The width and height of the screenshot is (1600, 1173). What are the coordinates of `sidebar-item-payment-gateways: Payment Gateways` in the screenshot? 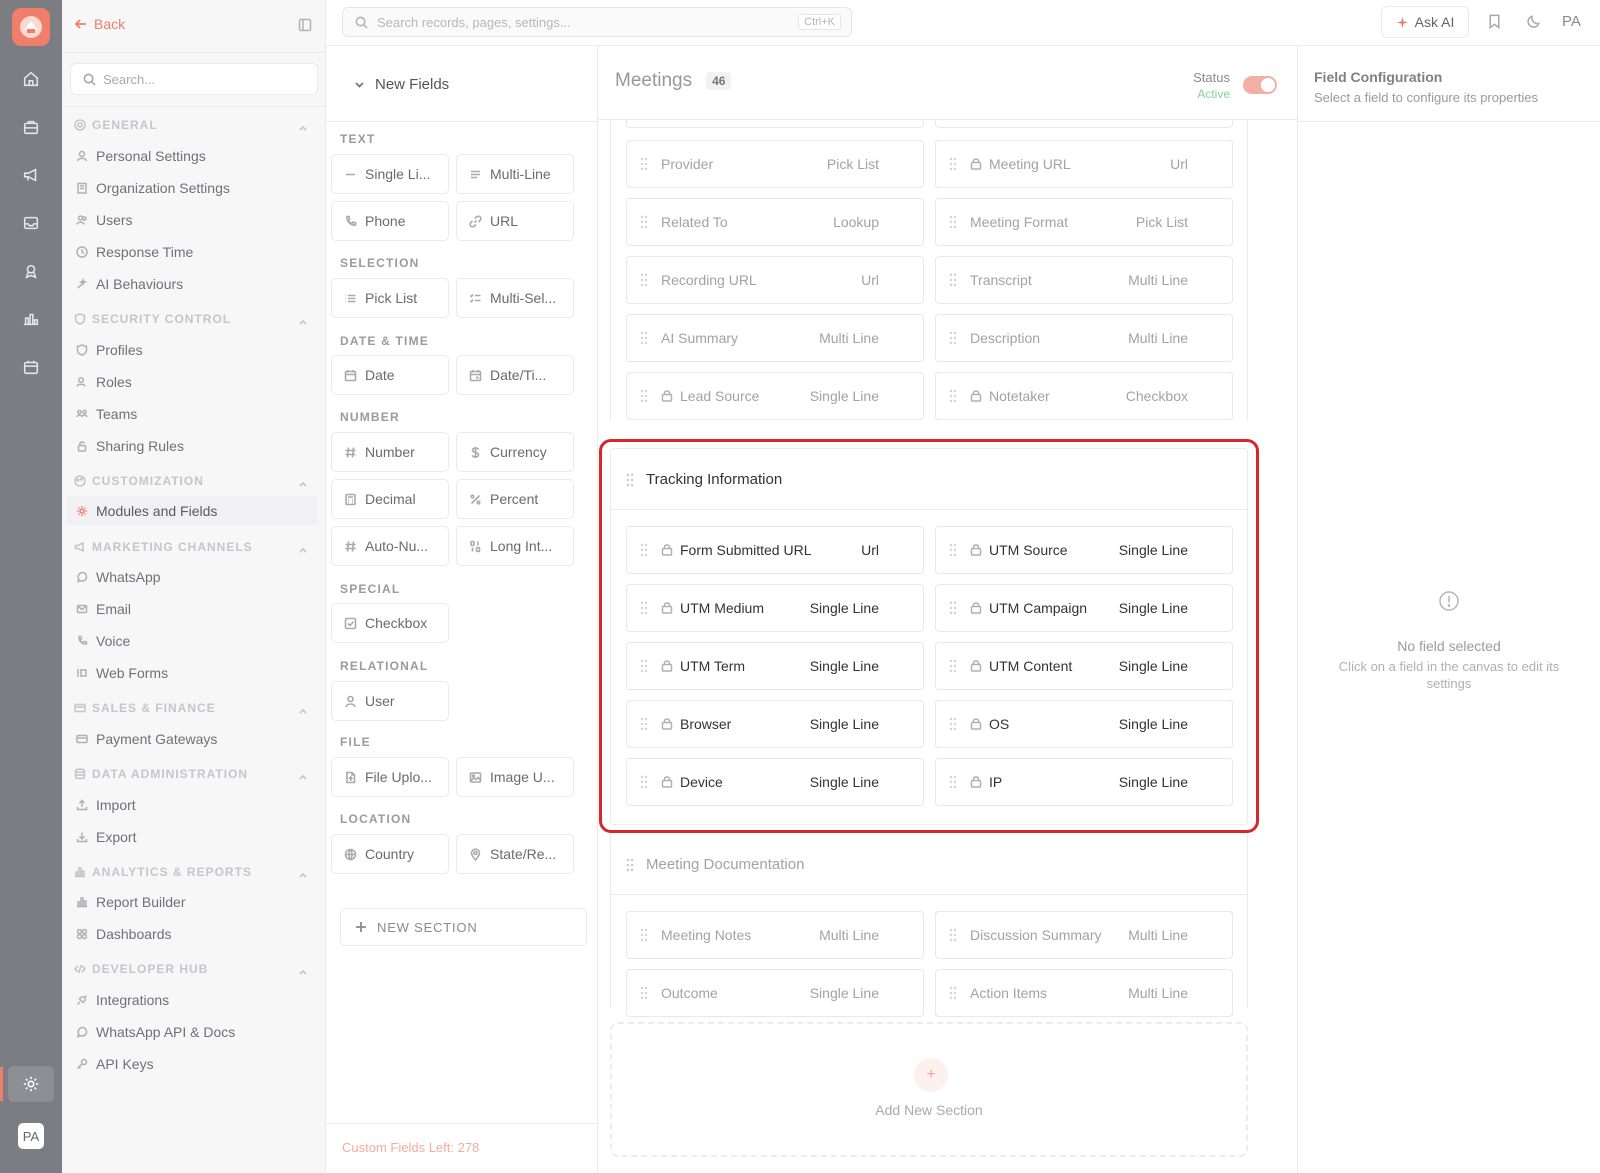 It's located at (146, 739).